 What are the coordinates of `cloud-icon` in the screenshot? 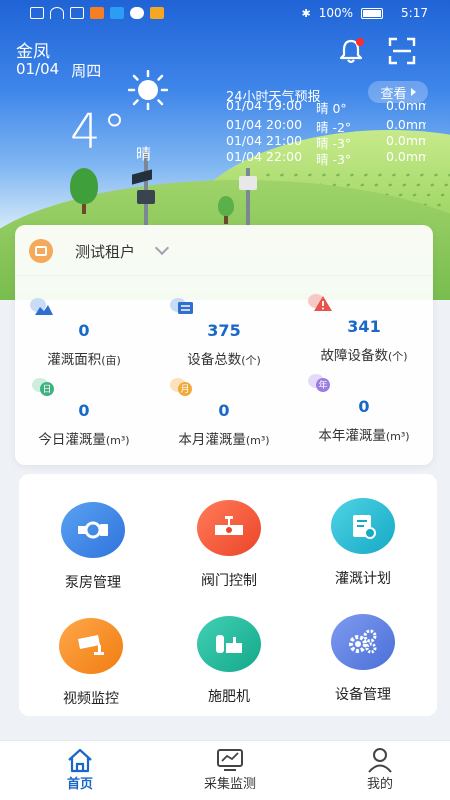 It's located at (137, 13).